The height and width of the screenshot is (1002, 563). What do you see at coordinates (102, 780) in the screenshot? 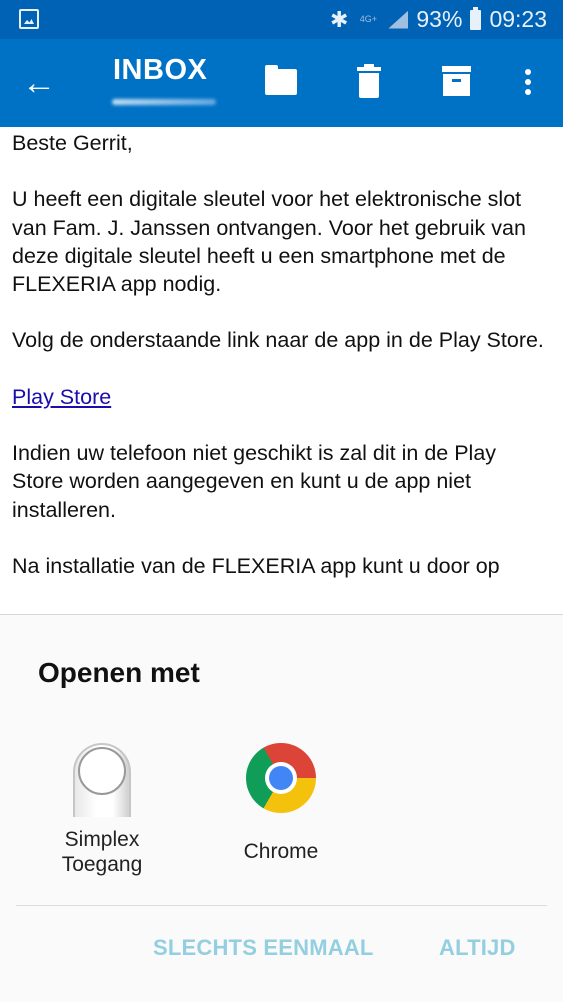
I see `simplex-app-icon` at bounding box center [102, 780].